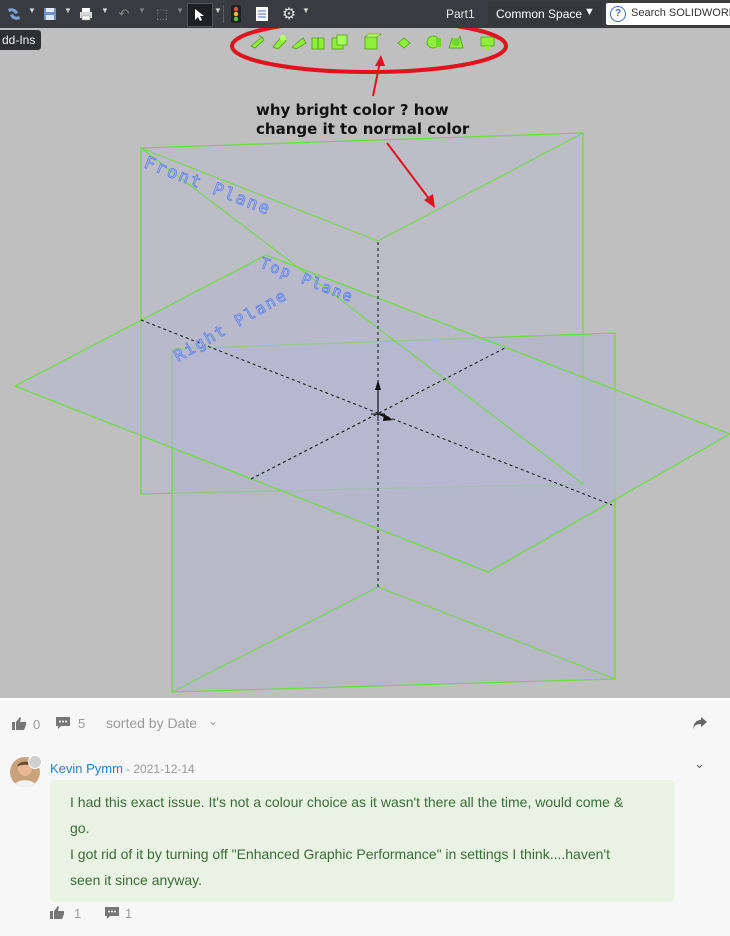 The height and width of the screenshot is (936, 730). Describe the element at coordinates (37, 724) in the screenshot. I see `like-count: 0` at that location.